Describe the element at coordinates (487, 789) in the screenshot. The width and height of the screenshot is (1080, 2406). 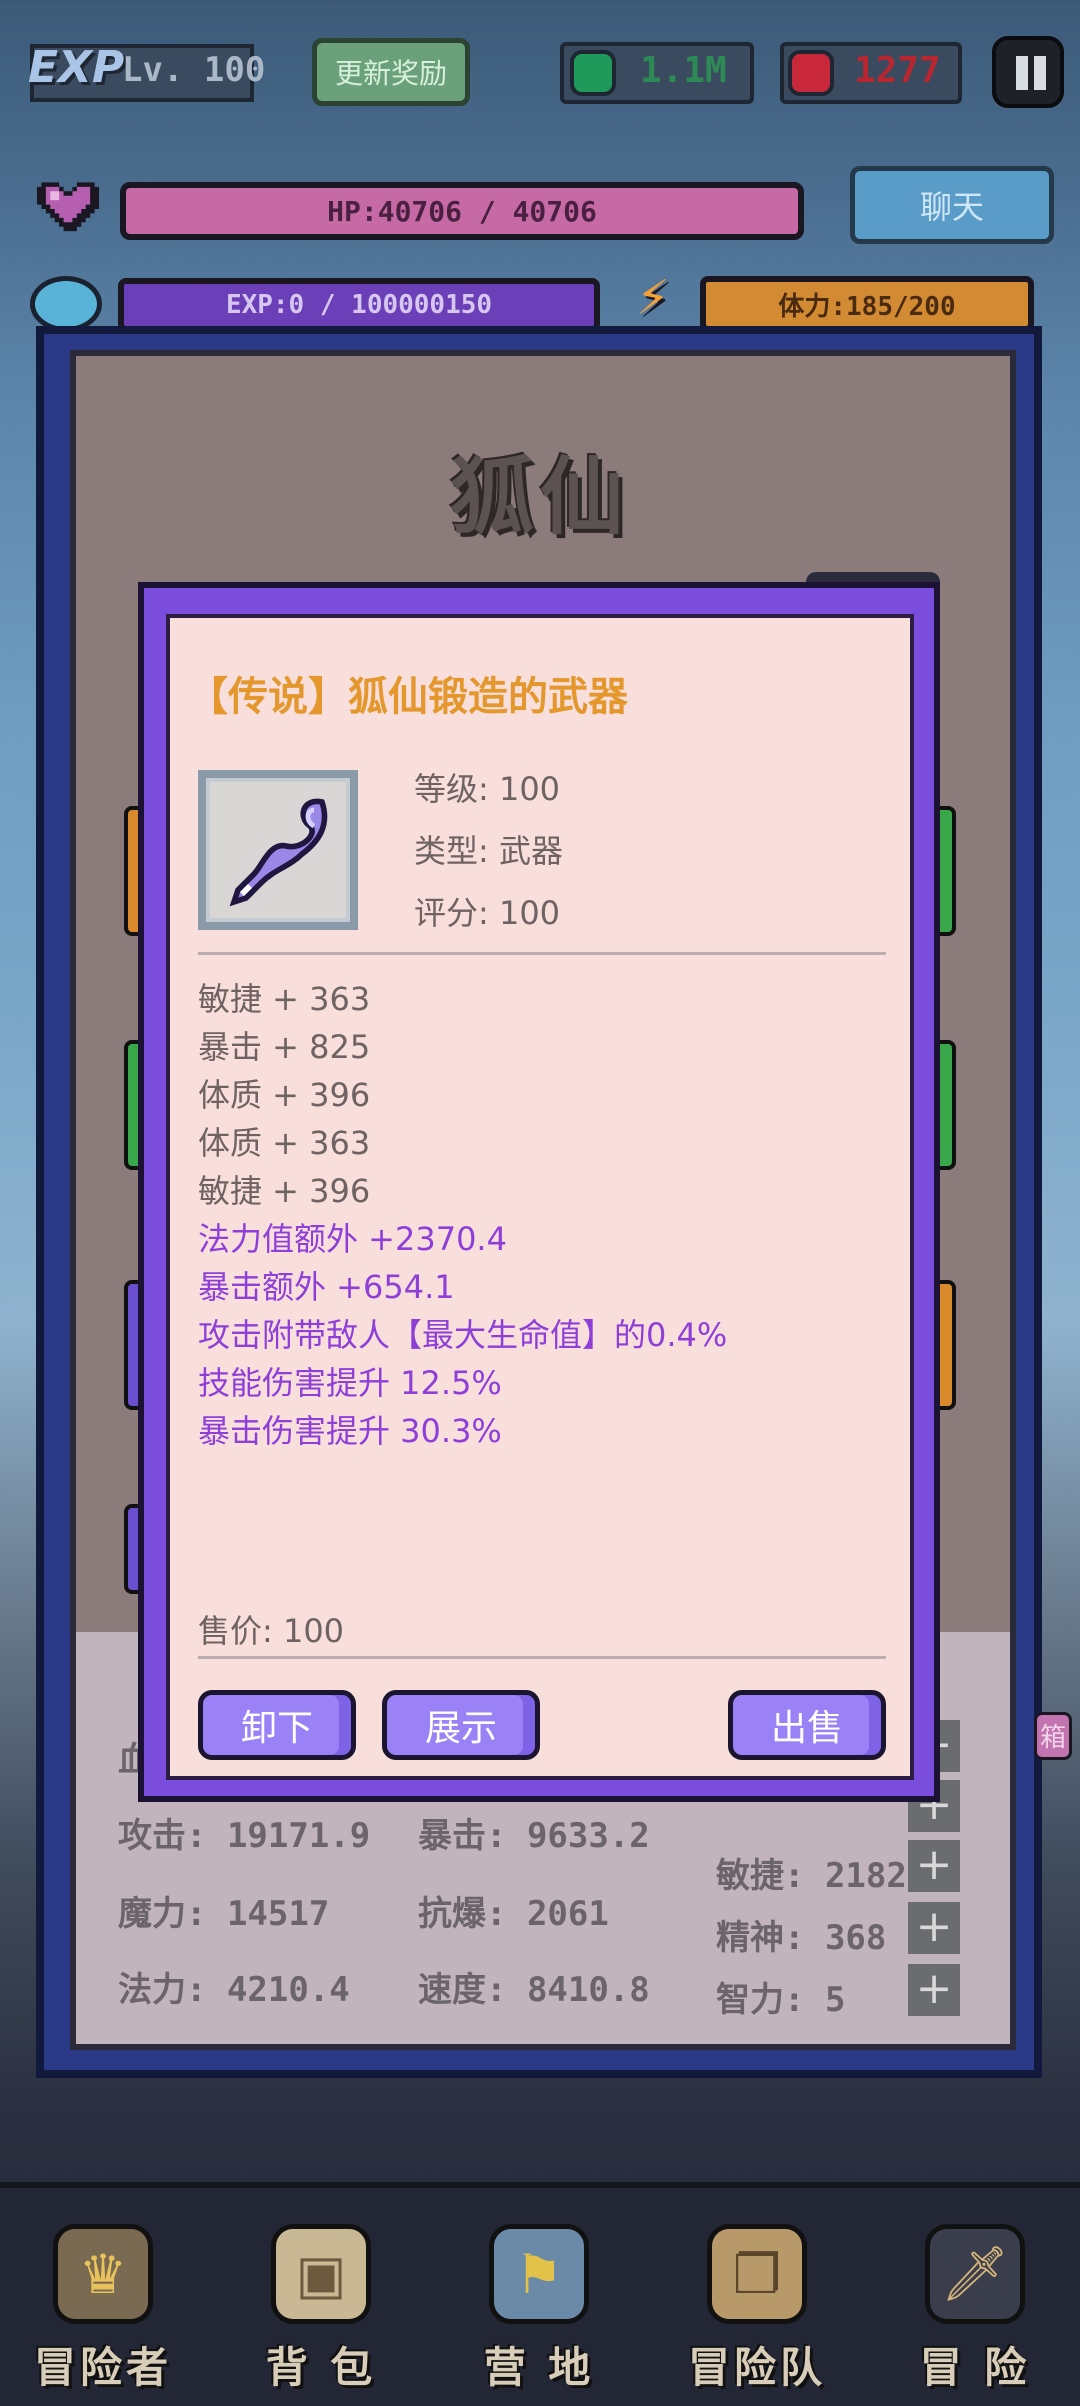
I see `item-level: 等级: 100` at that location.